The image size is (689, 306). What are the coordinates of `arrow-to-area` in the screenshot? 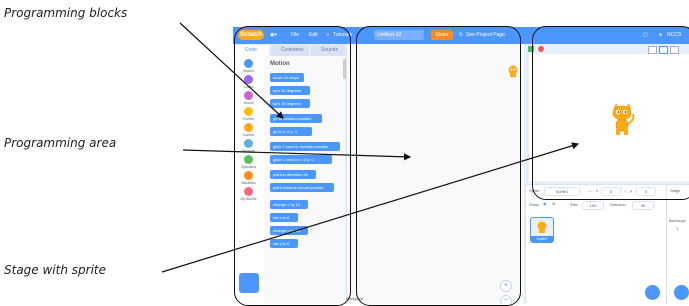 It's located at (297, 155).